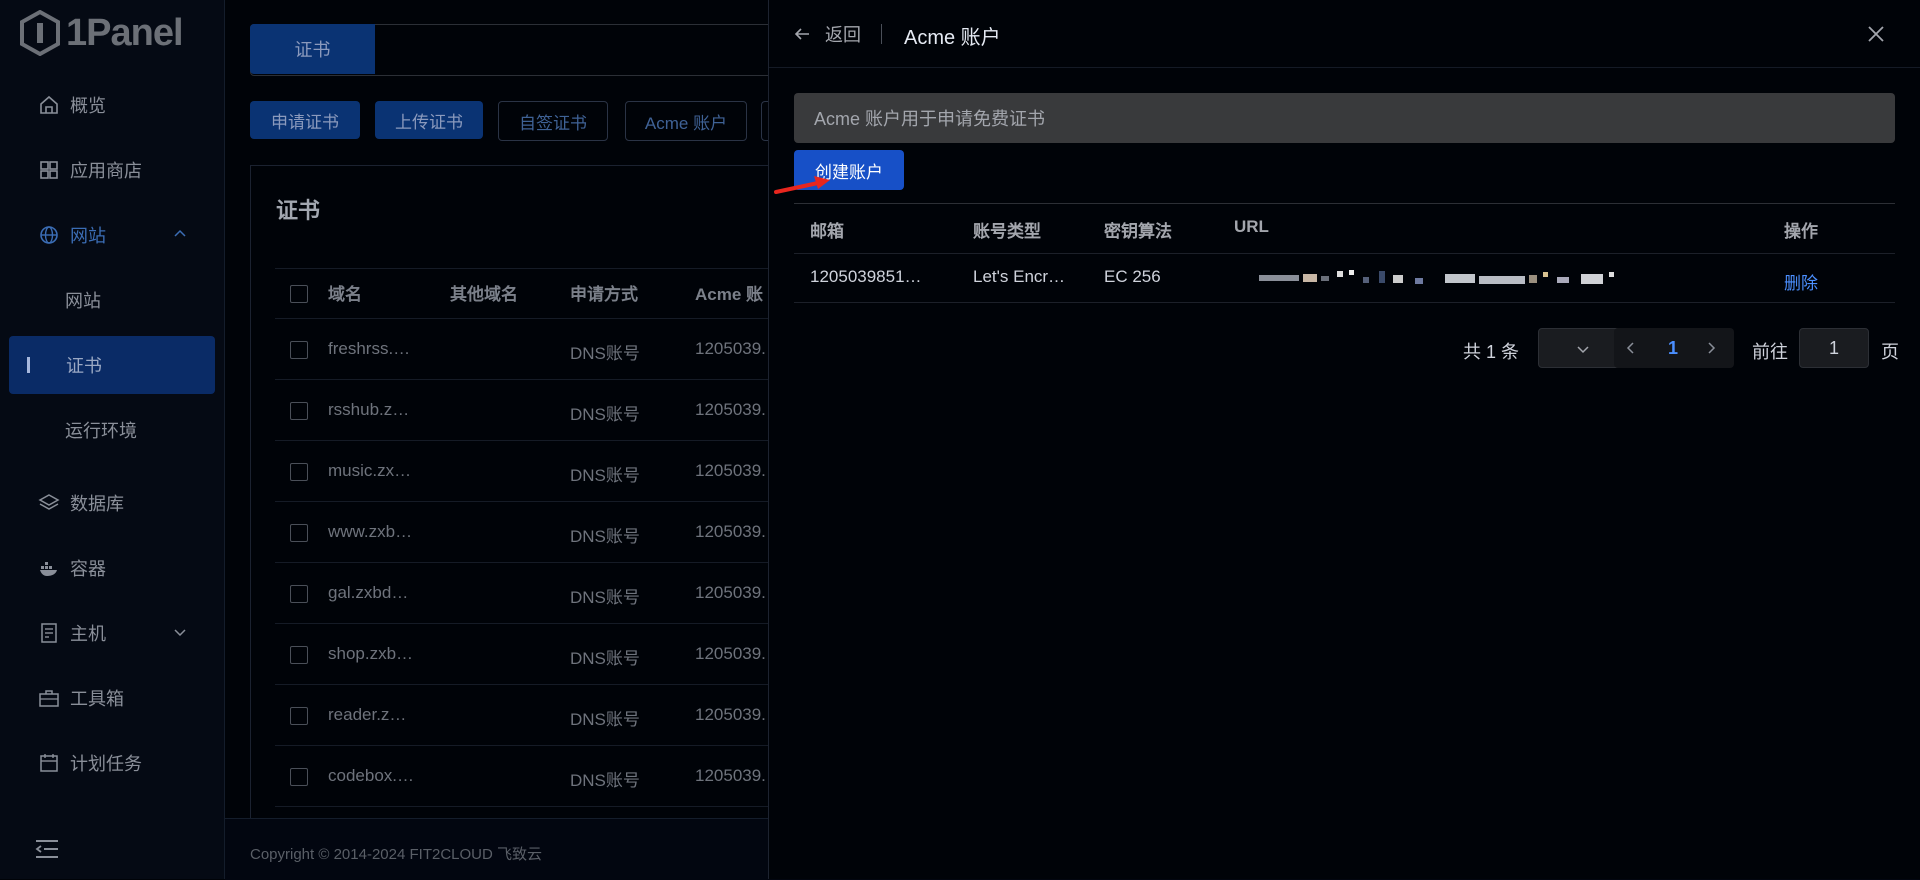  Describe the element at coordinates (1876, 34) in the screenshot. I see `close-icon` at that location.